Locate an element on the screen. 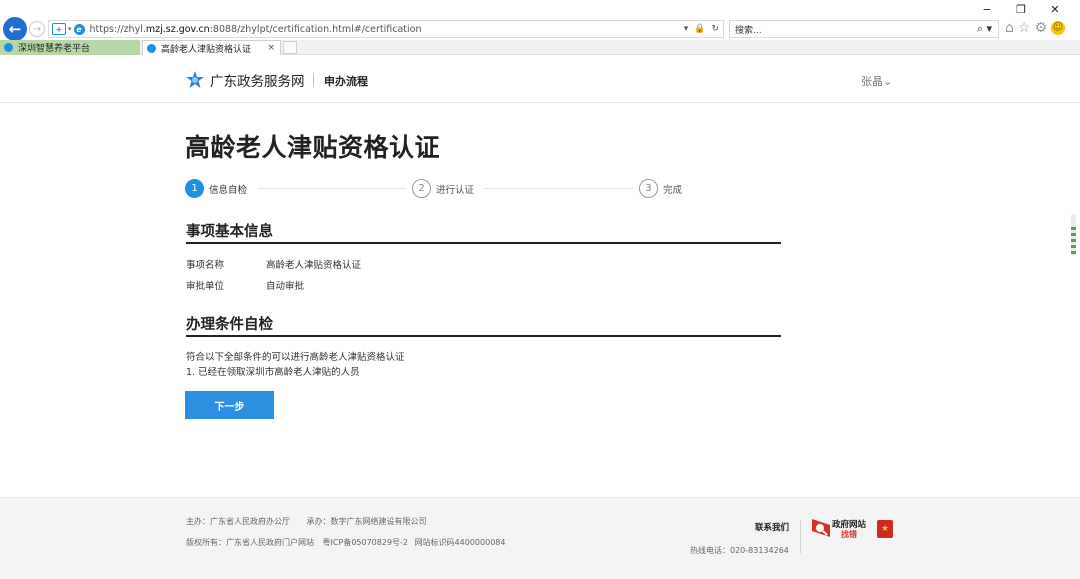 The height and width of the screenshot is (579, 1080). step-number: 3 is located at coordinates (648, 188).